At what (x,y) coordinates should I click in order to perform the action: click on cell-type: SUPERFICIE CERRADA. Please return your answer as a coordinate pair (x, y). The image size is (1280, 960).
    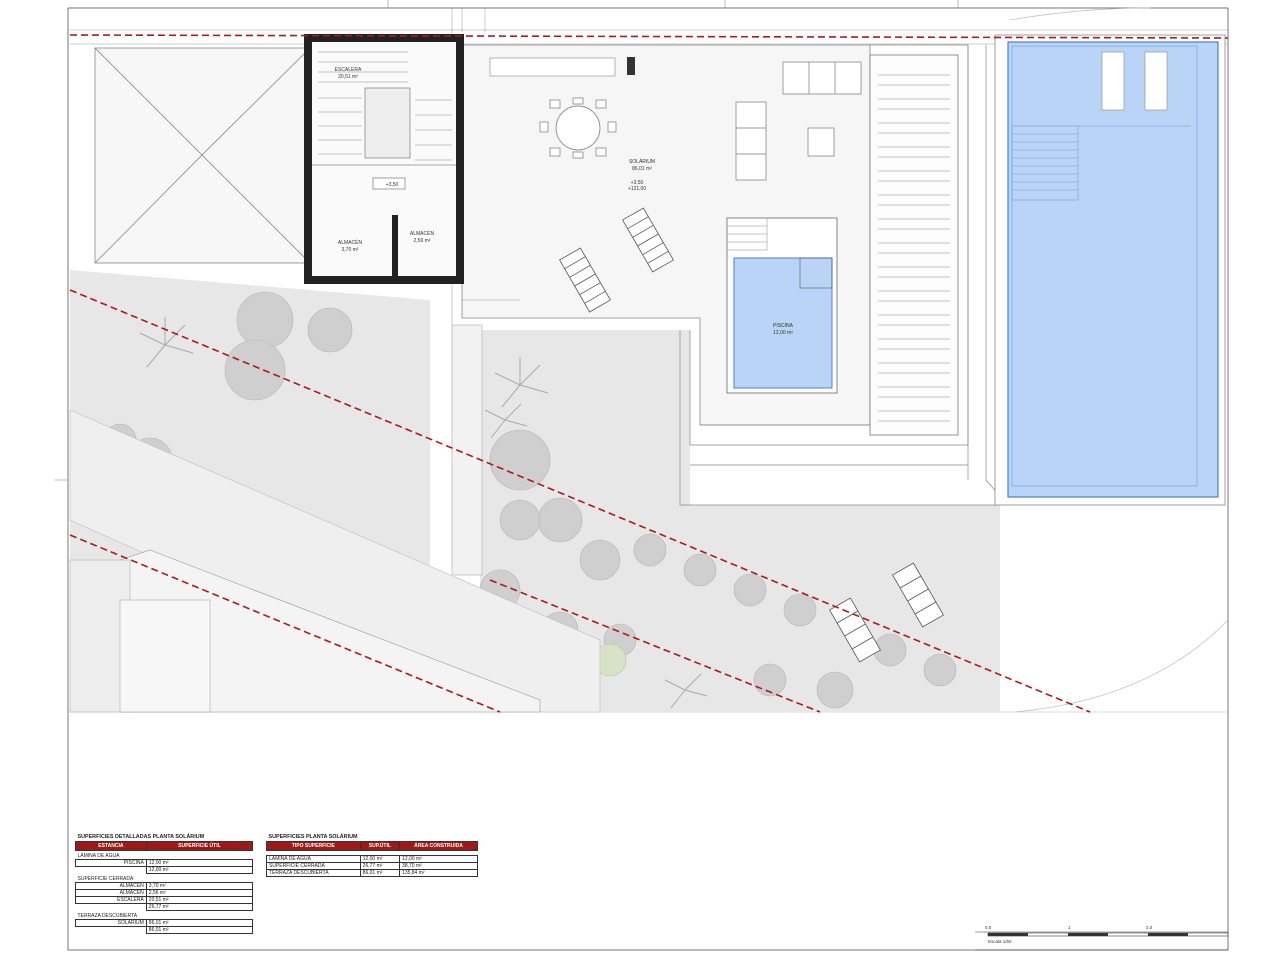
    Looking at the image, I should click on (313, 866).